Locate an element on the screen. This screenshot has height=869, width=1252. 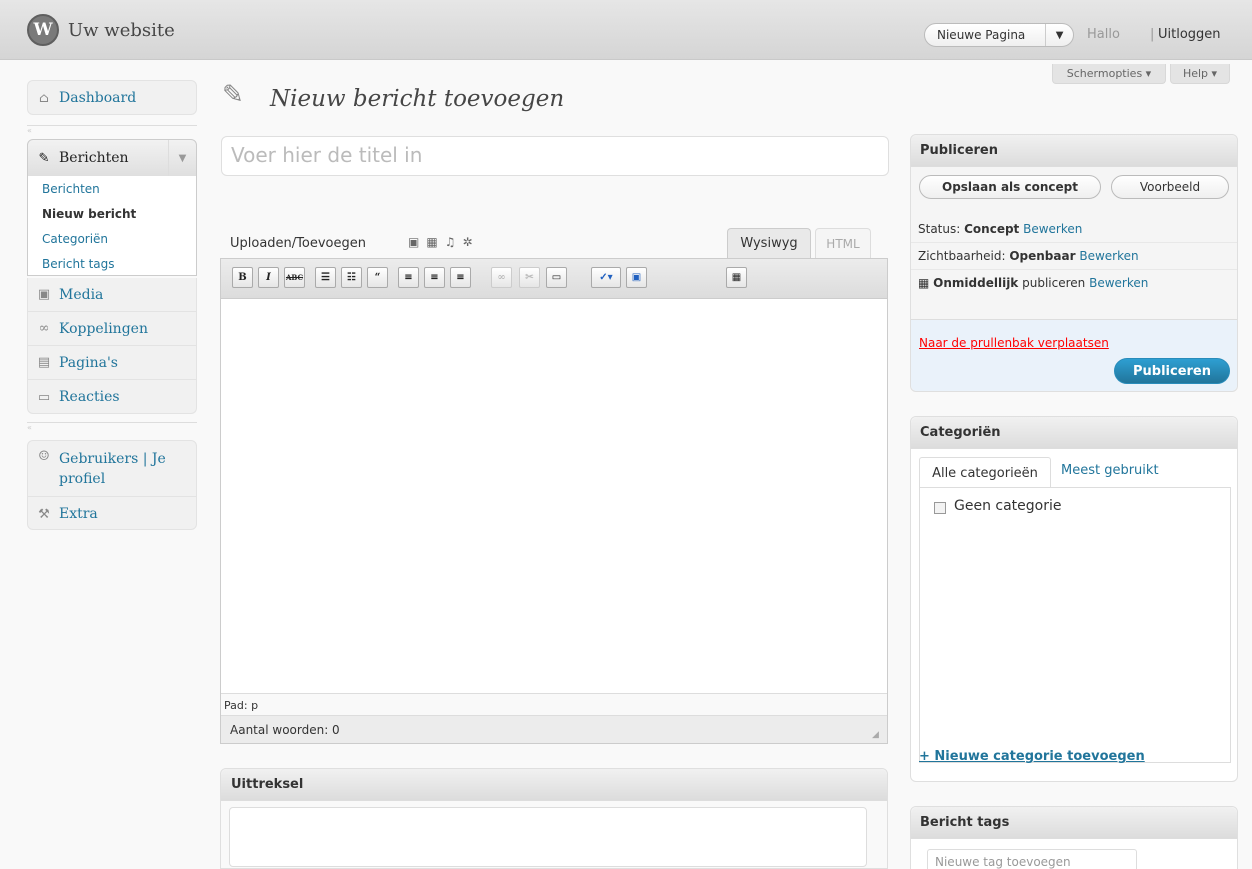
word-count: Aantal woorden: 0 is located at coordinates (554, 729).